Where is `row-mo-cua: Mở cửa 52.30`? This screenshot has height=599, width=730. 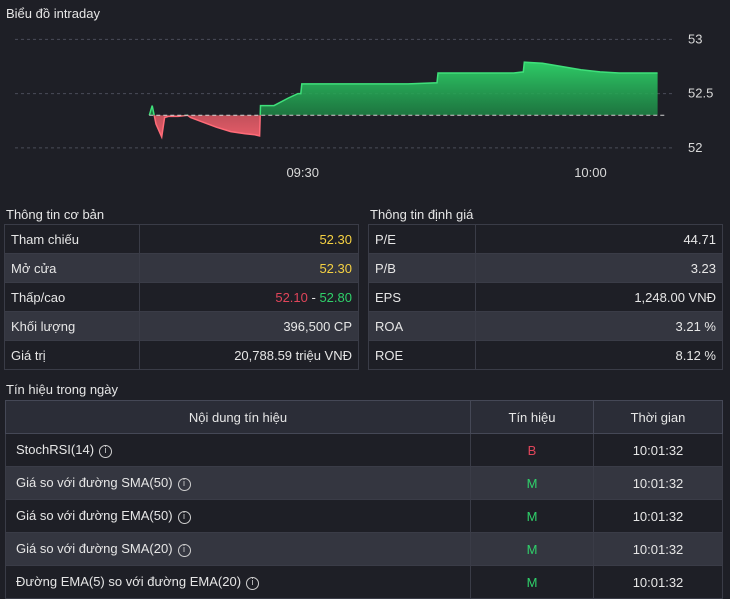
row-mo-cua: Mở cửa 52.30 is located at coordinates (181, 268).